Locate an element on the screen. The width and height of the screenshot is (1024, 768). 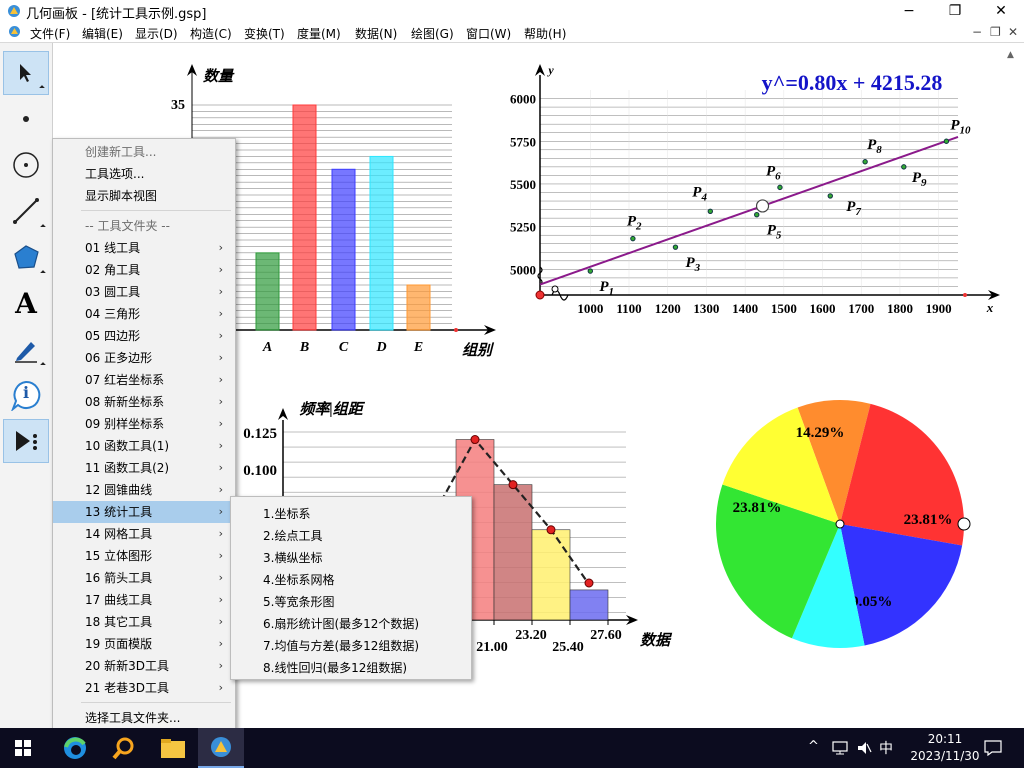
gsp-taskbar-button is located at coordinates (221, 748).